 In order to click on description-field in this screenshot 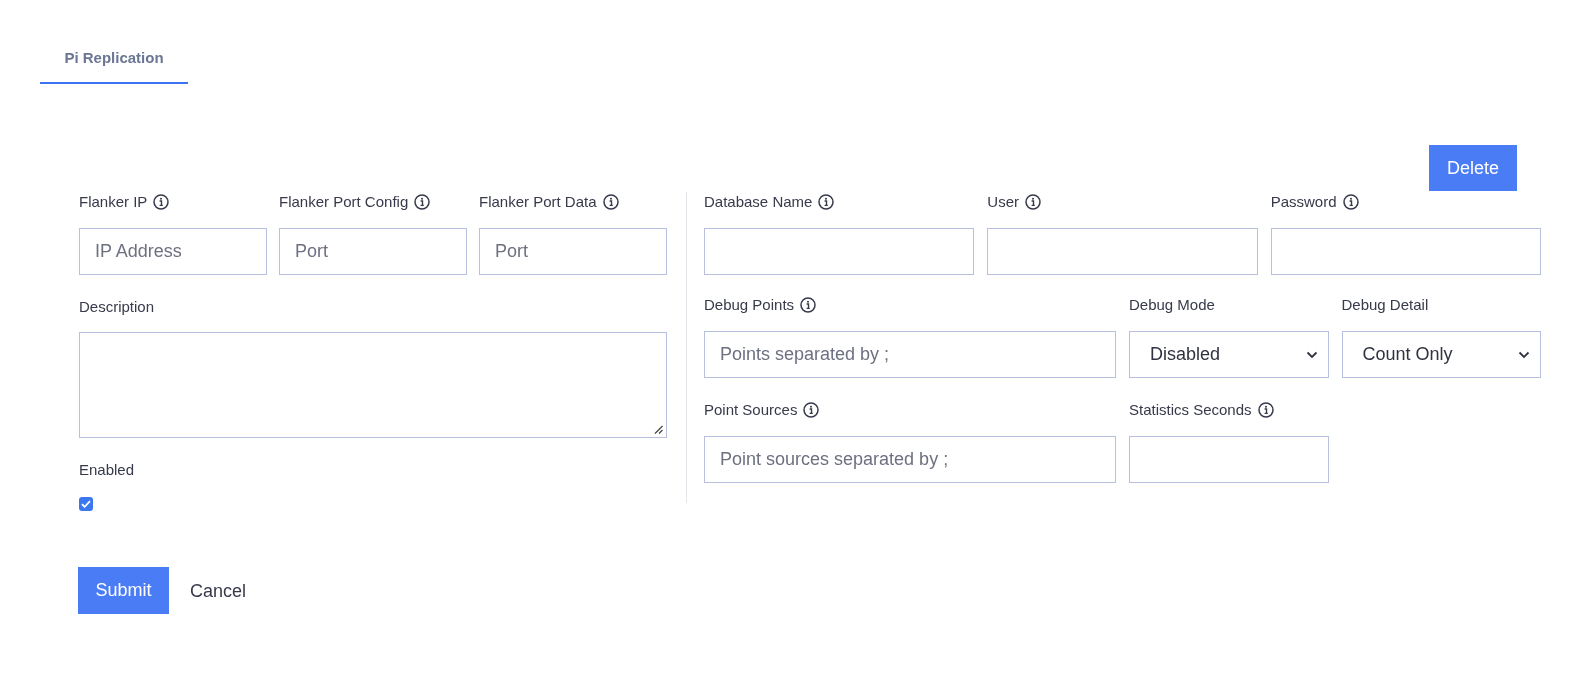, I will do `click(373, 385)`.